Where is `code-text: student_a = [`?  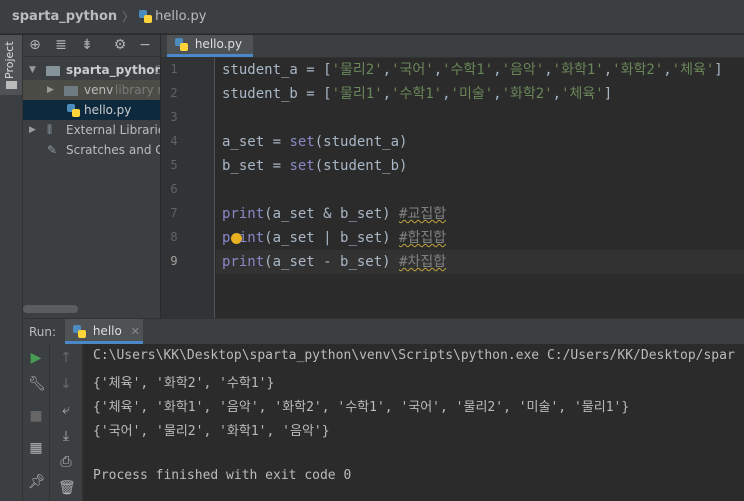 code-text: student_a = [ is located at coordinates (277, 70).